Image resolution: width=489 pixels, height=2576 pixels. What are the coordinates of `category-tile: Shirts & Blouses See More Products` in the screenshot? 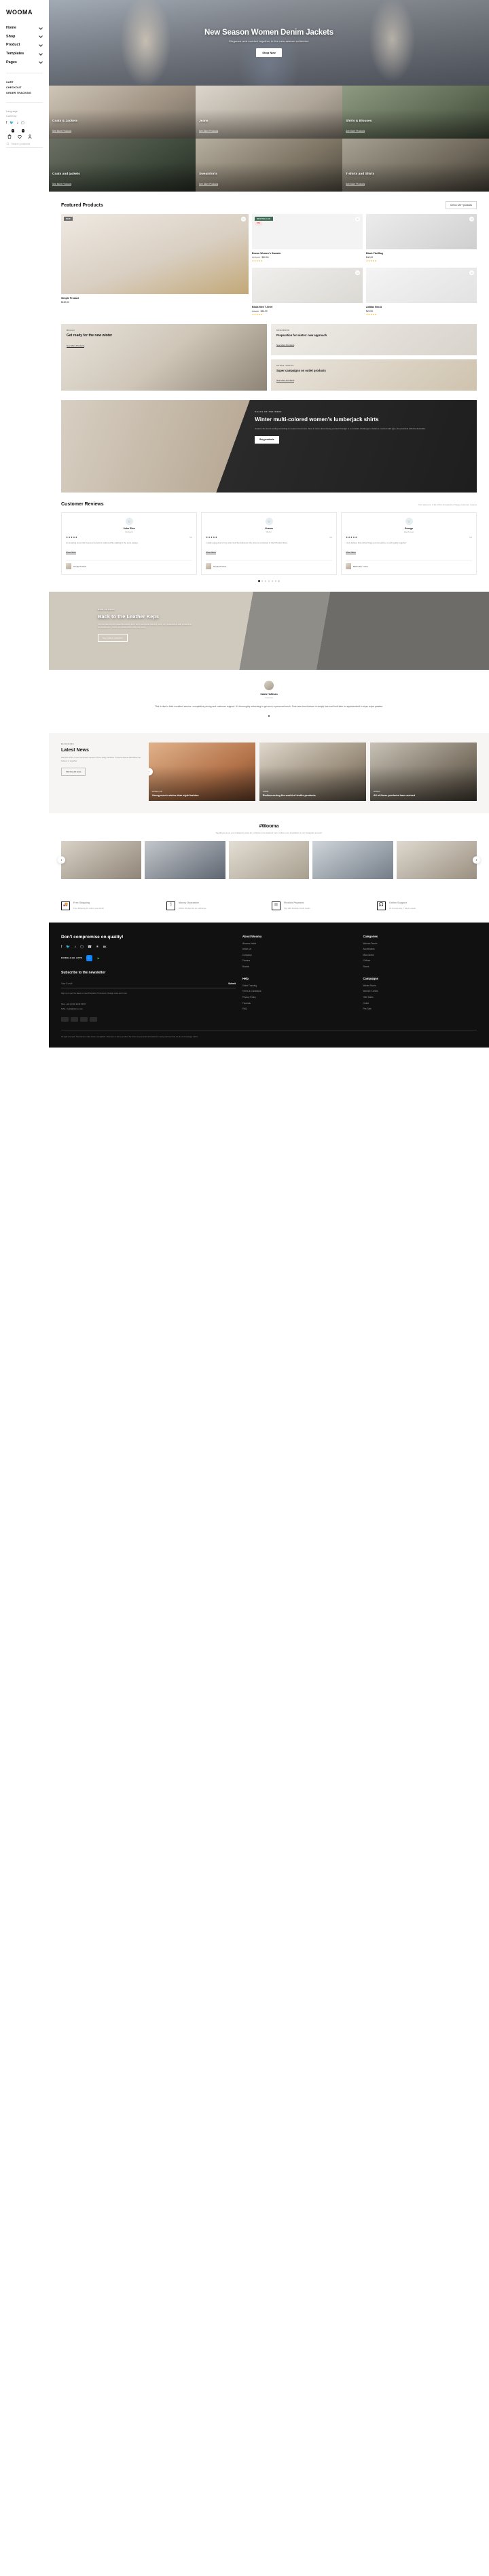 It's located at (415, 113).